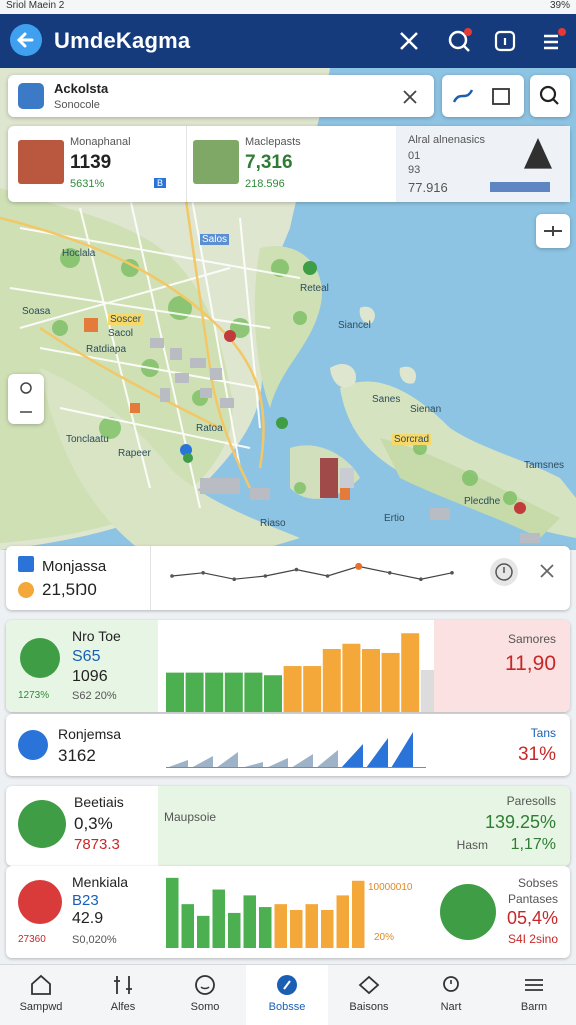 Image resolution: width=576 pixels, height=1025 pixels. I want to click on nav-label: Somo, so click(205, 1007).